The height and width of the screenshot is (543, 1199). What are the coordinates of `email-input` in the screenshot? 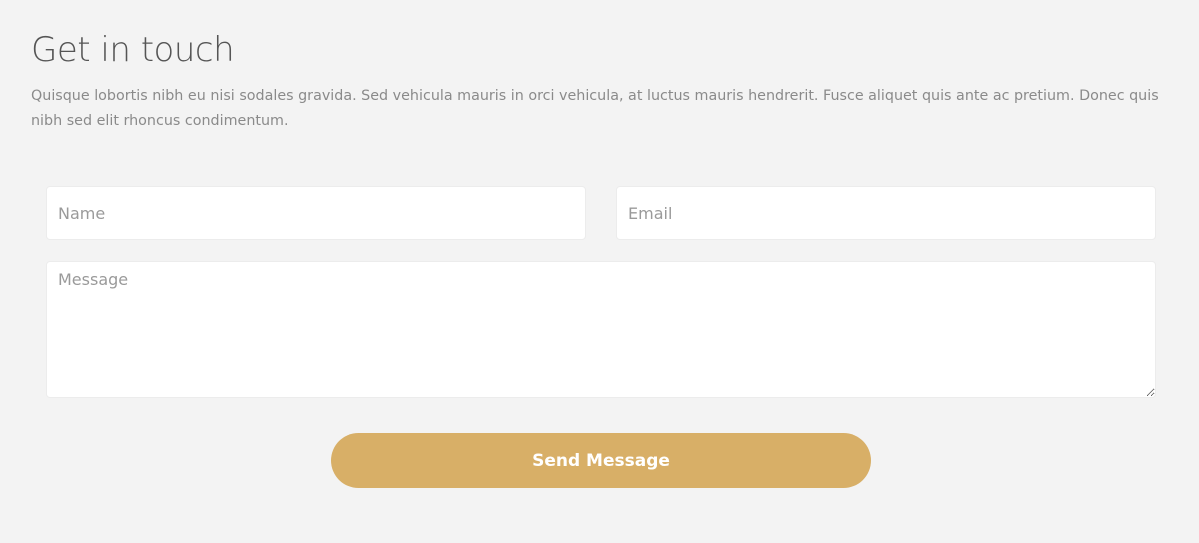 It's located at (886, 213).